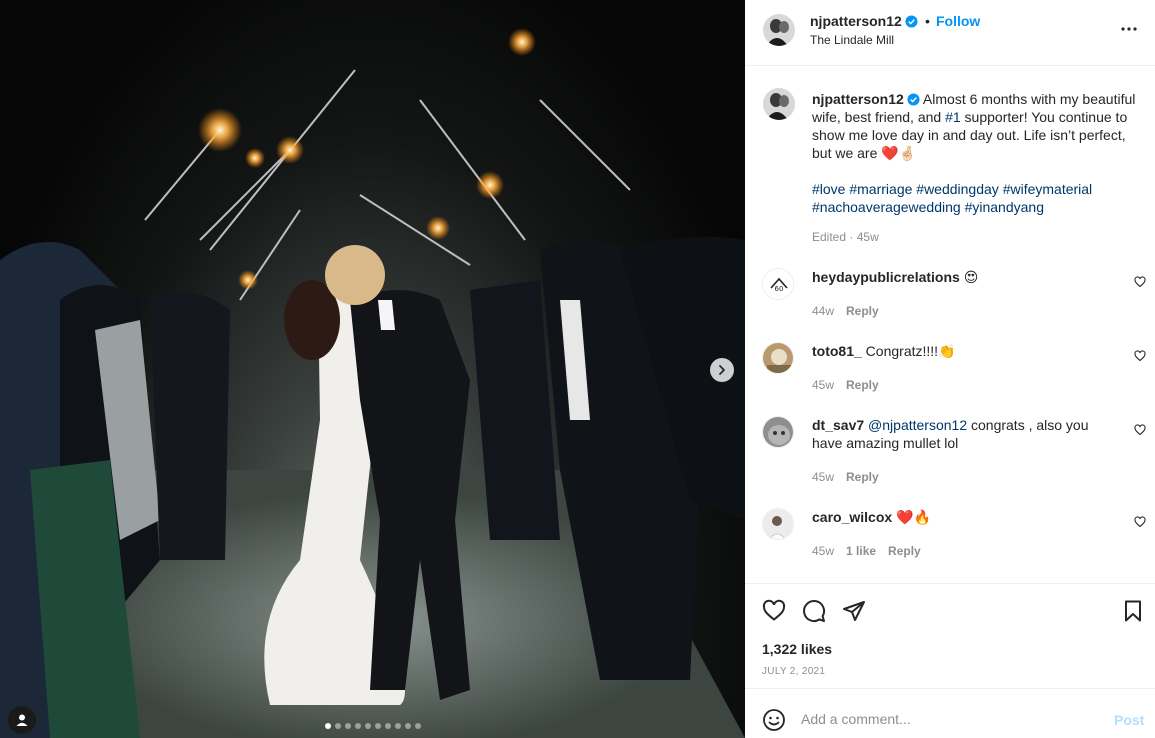  Describe the element at coordinates (953, 117) in the screenshot. I see `caption-hashtag-1: #1` at that location.